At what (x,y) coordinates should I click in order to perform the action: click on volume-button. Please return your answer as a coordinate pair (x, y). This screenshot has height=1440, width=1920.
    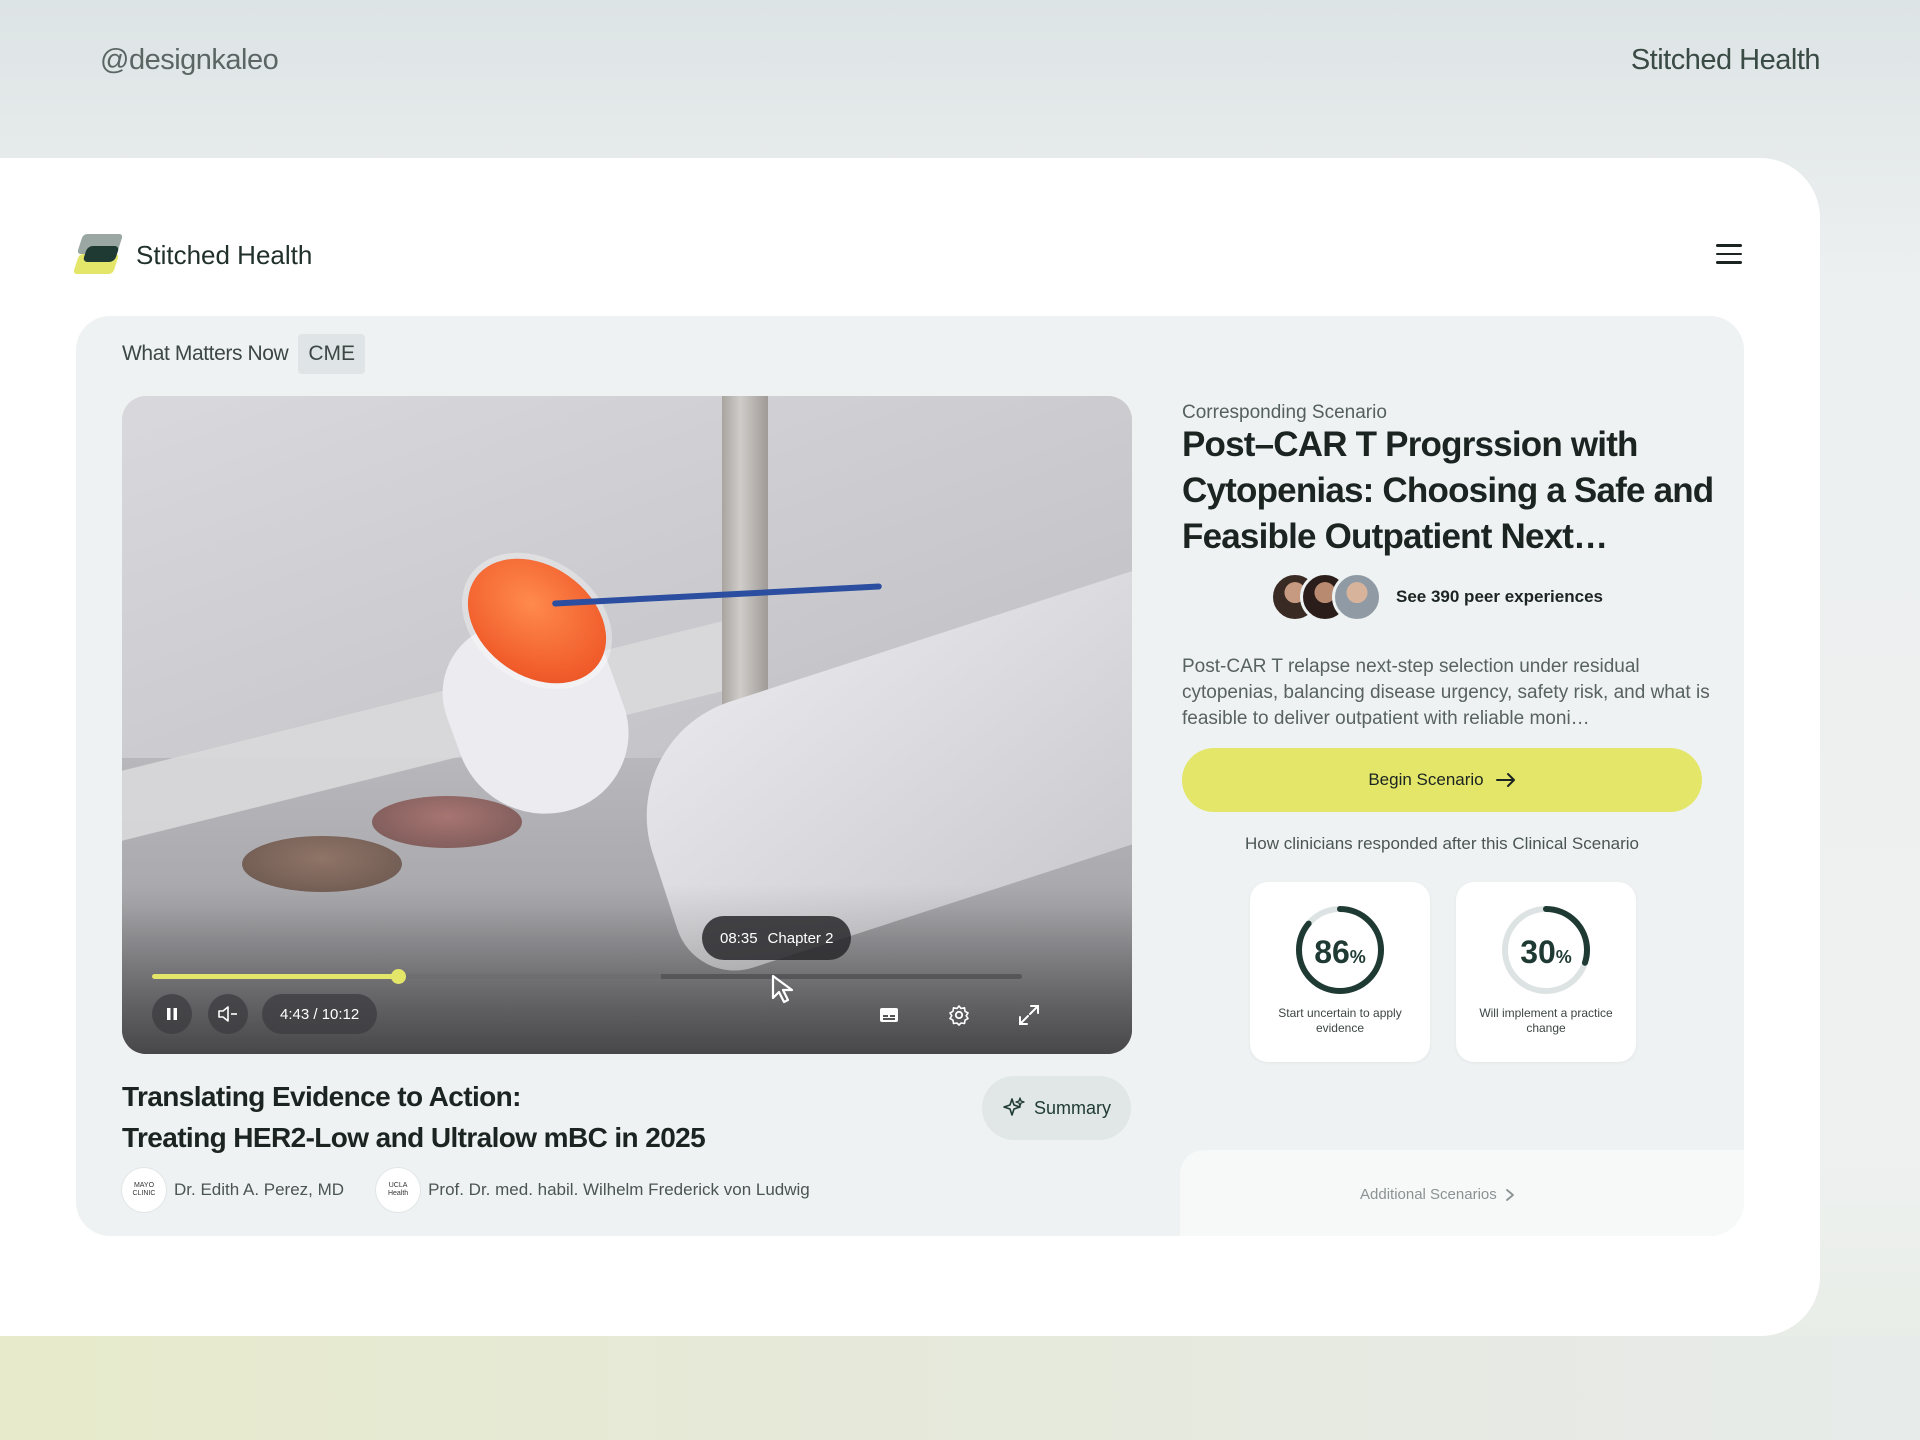
    Looking at the image, I should click on (228, 1014).